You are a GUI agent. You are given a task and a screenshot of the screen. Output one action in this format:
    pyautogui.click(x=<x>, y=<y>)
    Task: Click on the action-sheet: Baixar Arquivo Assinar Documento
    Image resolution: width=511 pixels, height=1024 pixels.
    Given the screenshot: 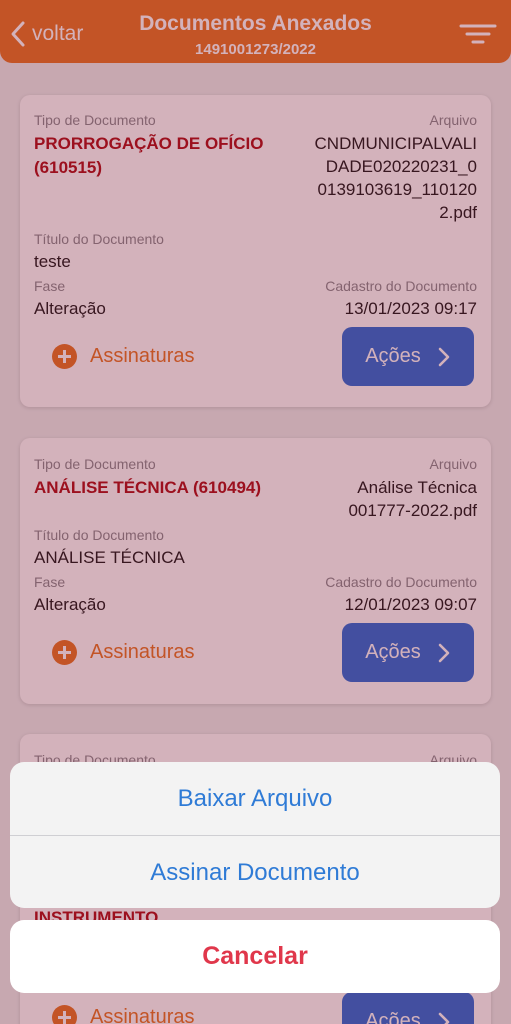 What is the action you would take?
    pyautogui.click(x=255, y=835)
    